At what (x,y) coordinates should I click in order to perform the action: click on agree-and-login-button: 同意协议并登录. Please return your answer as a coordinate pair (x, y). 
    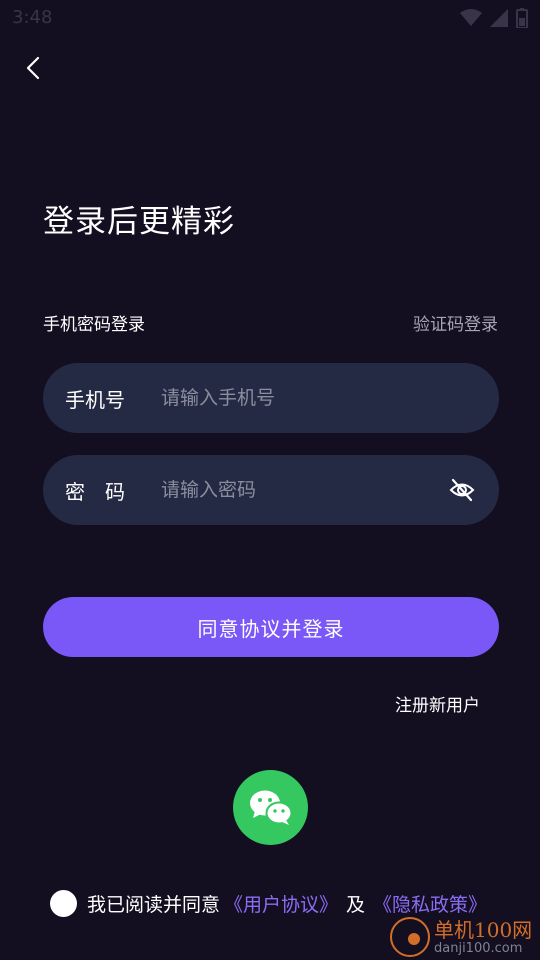
    Looking at the image, I should click on (271, 627).